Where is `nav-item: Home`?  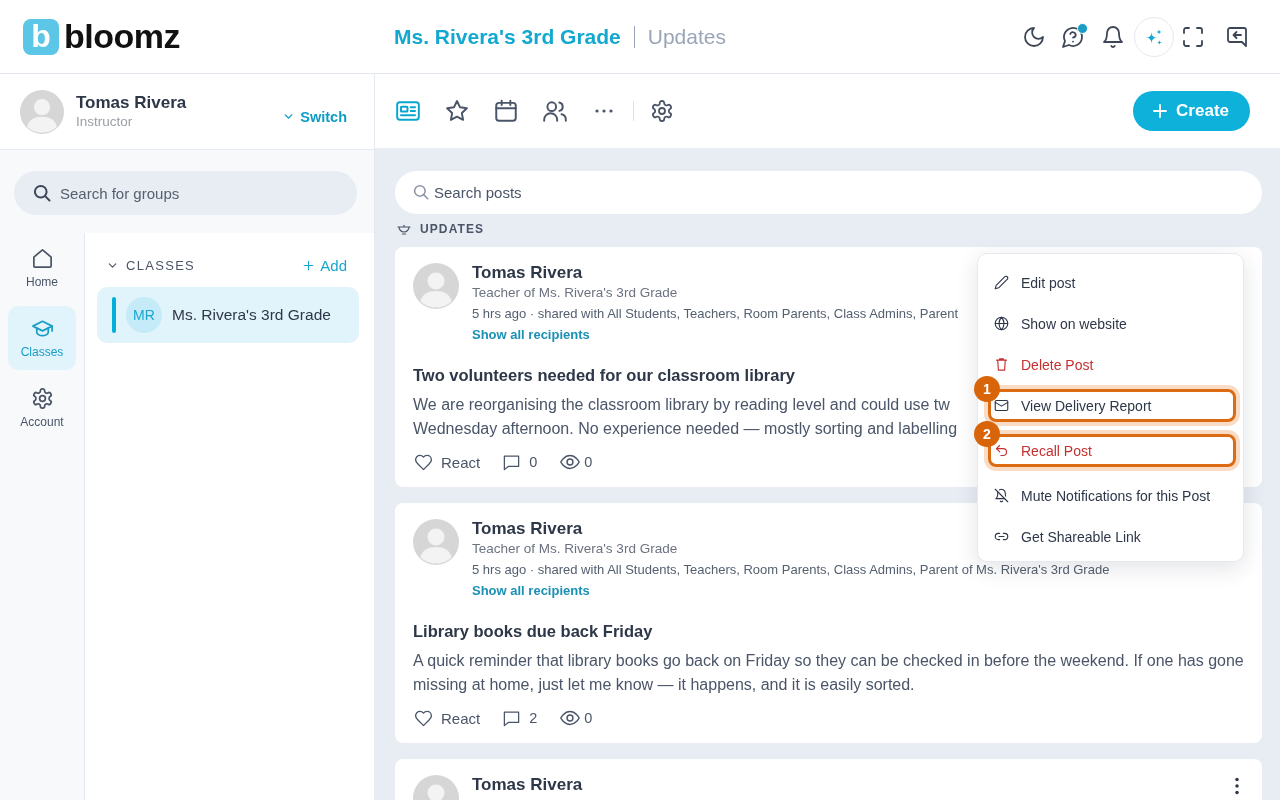 nav-item: Home is located at coordinates (42, 268).